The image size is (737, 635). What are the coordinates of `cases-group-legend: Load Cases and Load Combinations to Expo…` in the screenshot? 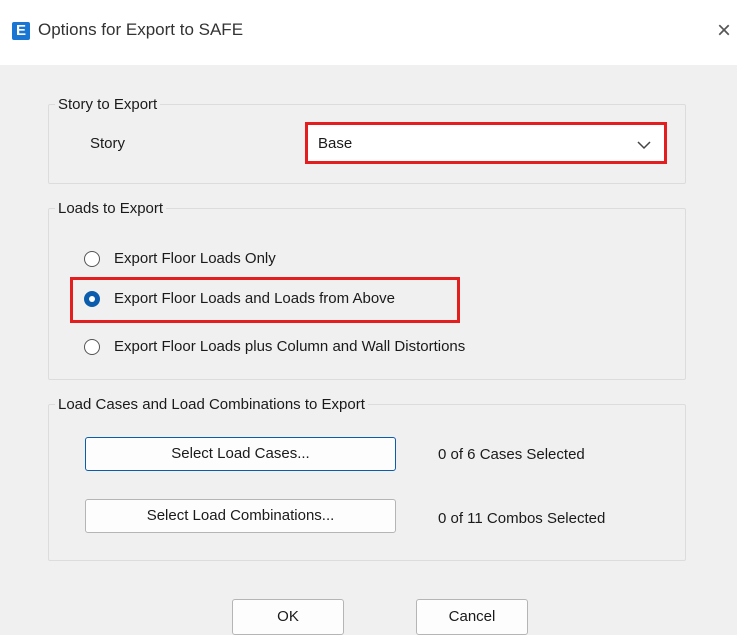 It's located at (211, 404).